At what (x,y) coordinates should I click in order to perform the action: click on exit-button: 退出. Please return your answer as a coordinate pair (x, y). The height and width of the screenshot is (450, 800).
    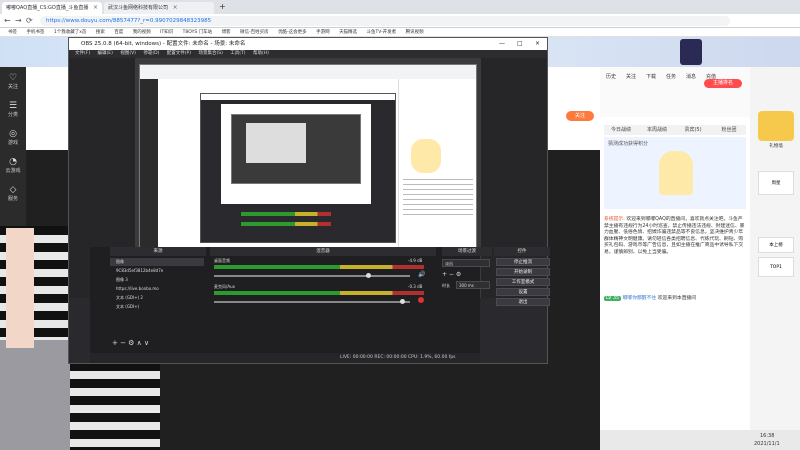
    Looking at the image, I should click on (523, 302).